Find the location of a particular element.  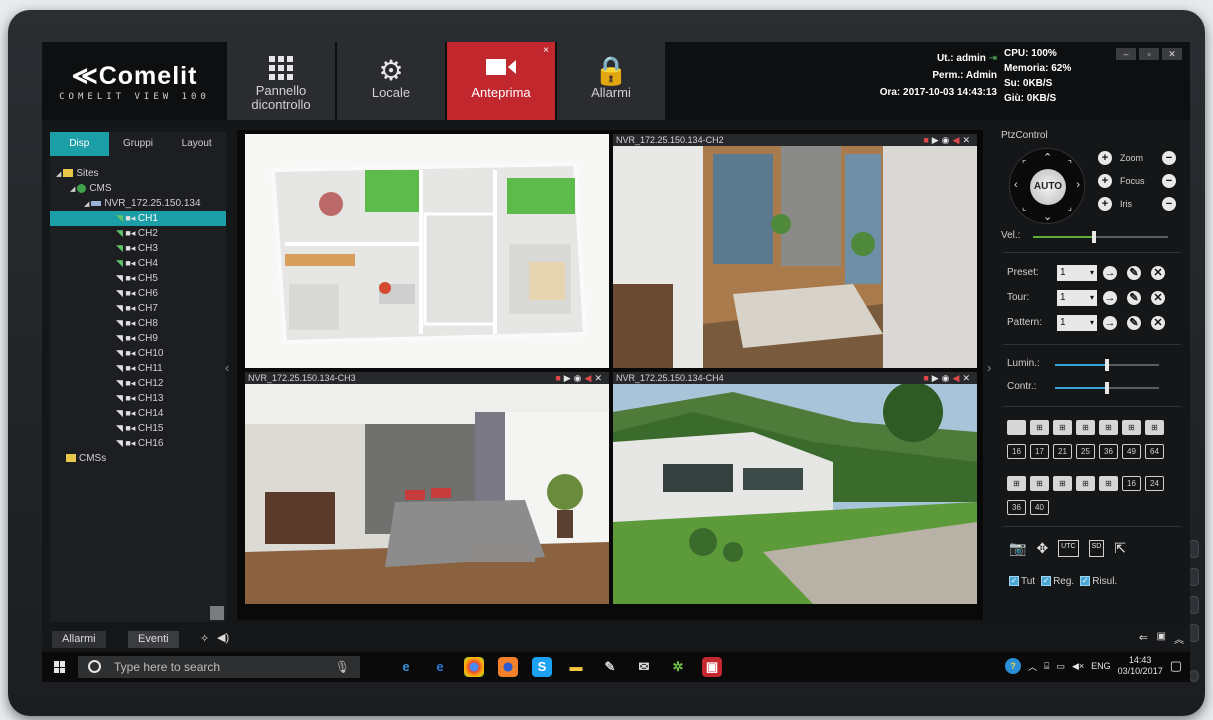

tree-node-cmss: CMSs is located at coordinates (138, 458).